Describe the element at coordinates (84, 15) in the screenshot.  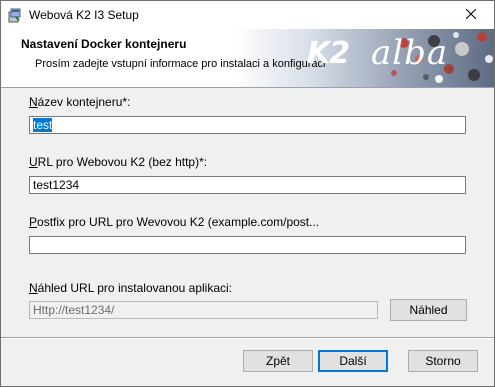
I see `window-title: Webová K2 I3 Setup` at that location.